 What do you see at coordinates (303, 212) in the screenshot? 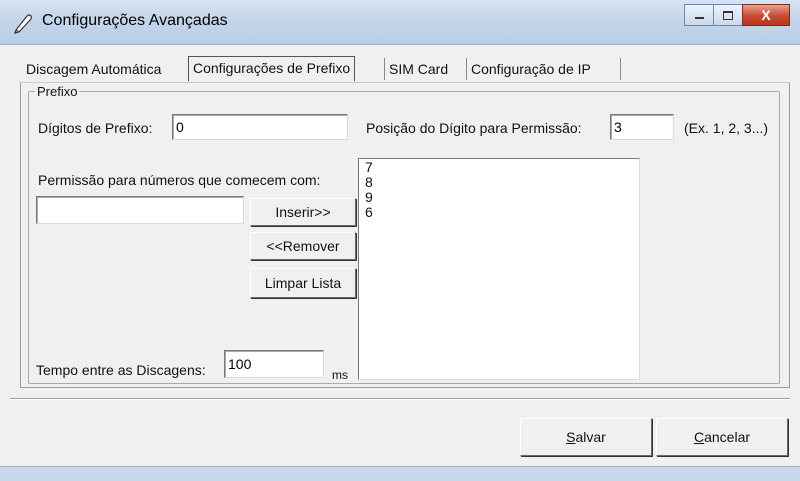
I see `insert-button: Inserir>>` at bounding box center [303, 212].